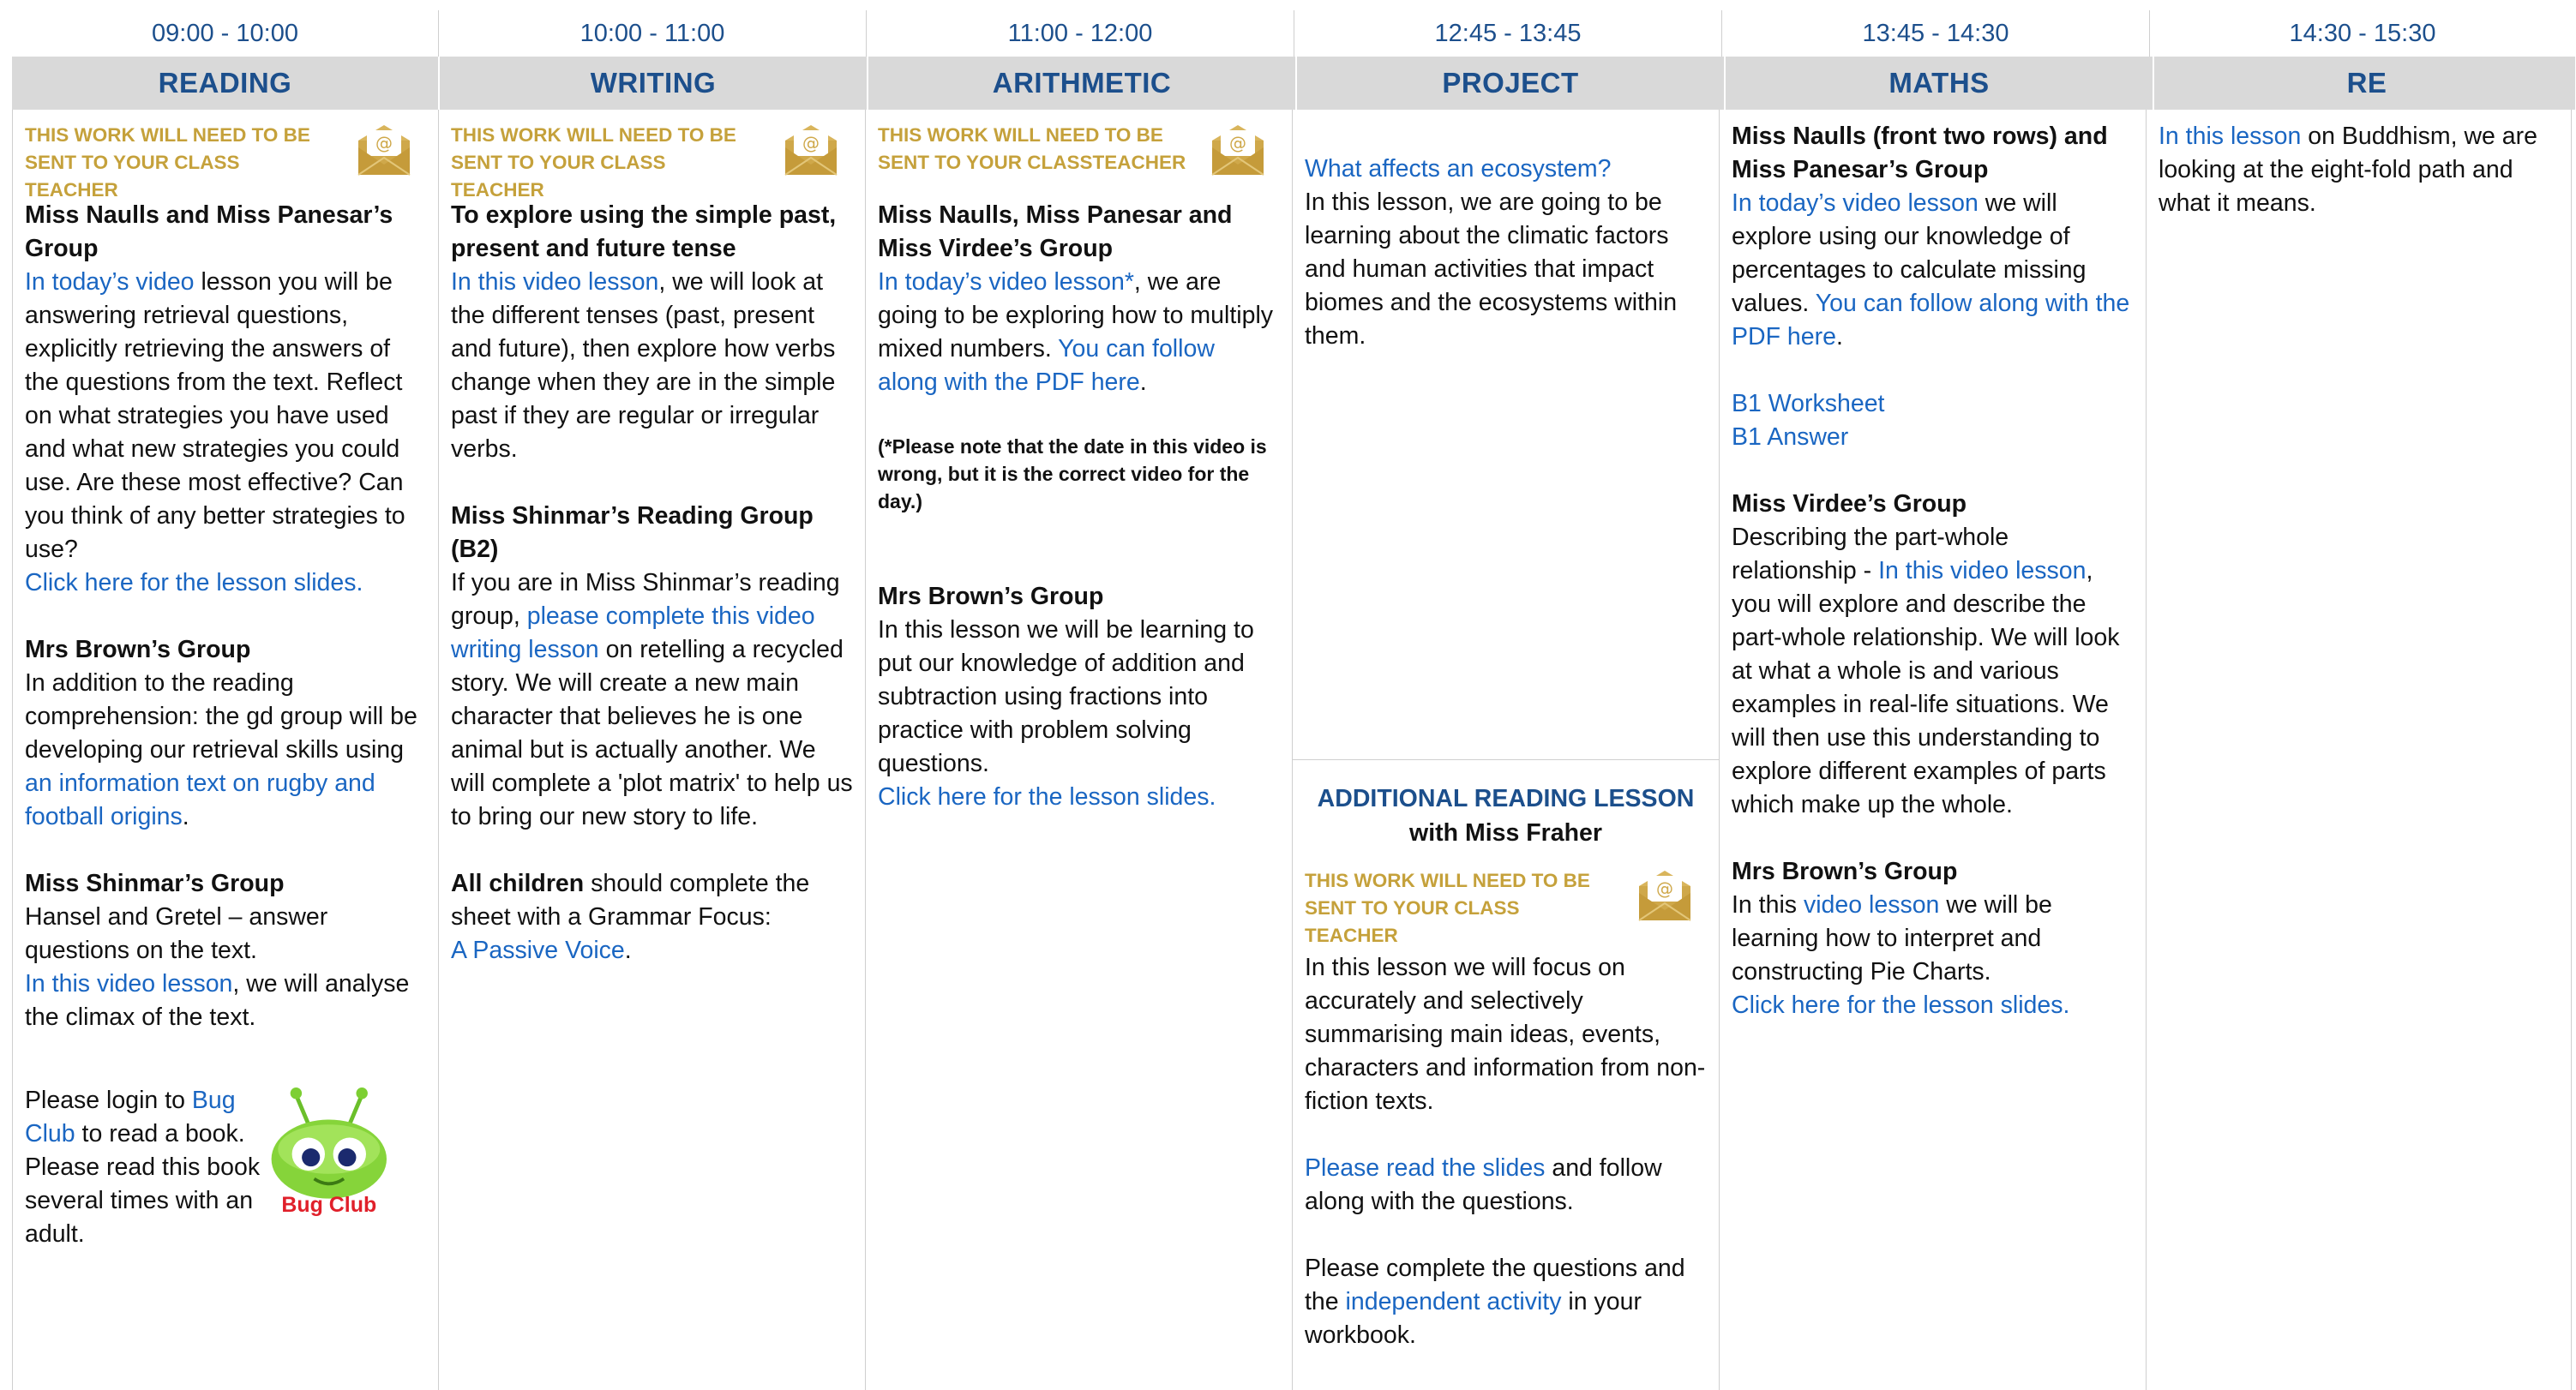 The image size is (2576, 1390). I want to click on additional-reading-teacher: with Miss Fraher, so click(1505, 833).